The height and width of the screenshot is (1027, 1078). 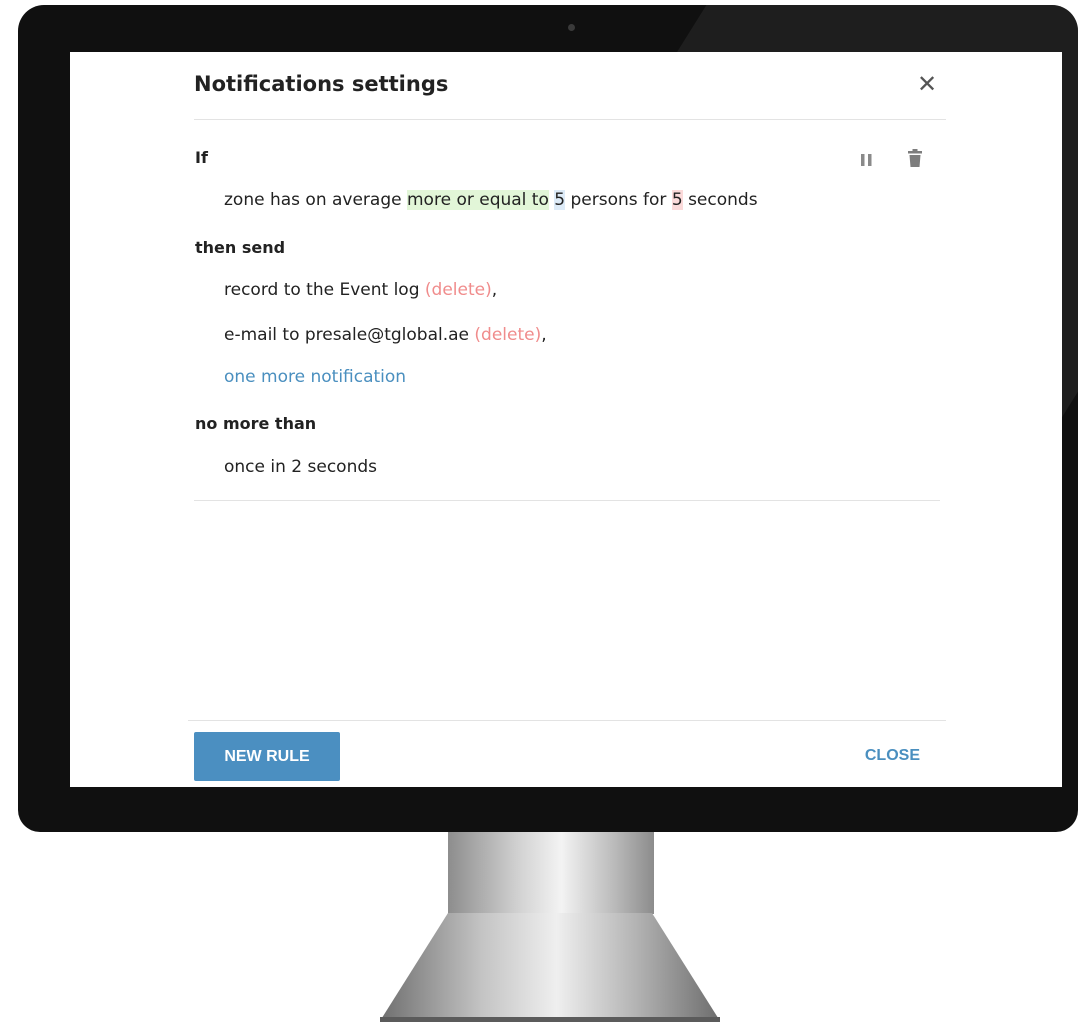 What do you see at coordinates (240, 247) in the screenshot?
I see `then-send-label: then send` at bounding box center [240, 247].